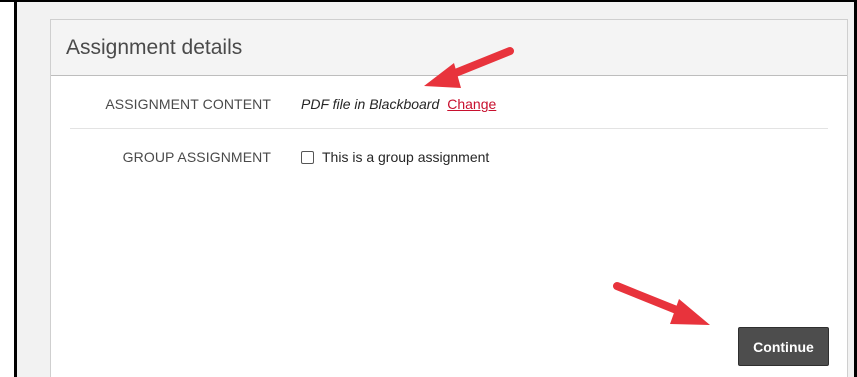  What do you see at coordinates (405, 157) in the screenshot?
I see `group-assignment-checkbox-label: This is a group assignment` at bounding box center [405, 157].